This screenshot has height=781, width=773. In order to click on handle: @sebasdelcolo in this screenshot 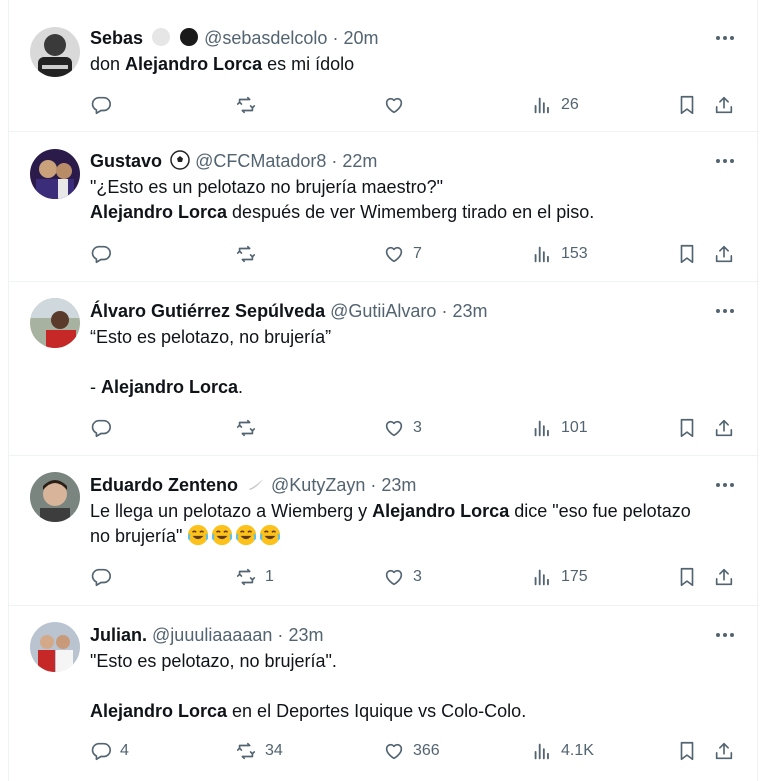, I will do `click(265, 38)`.